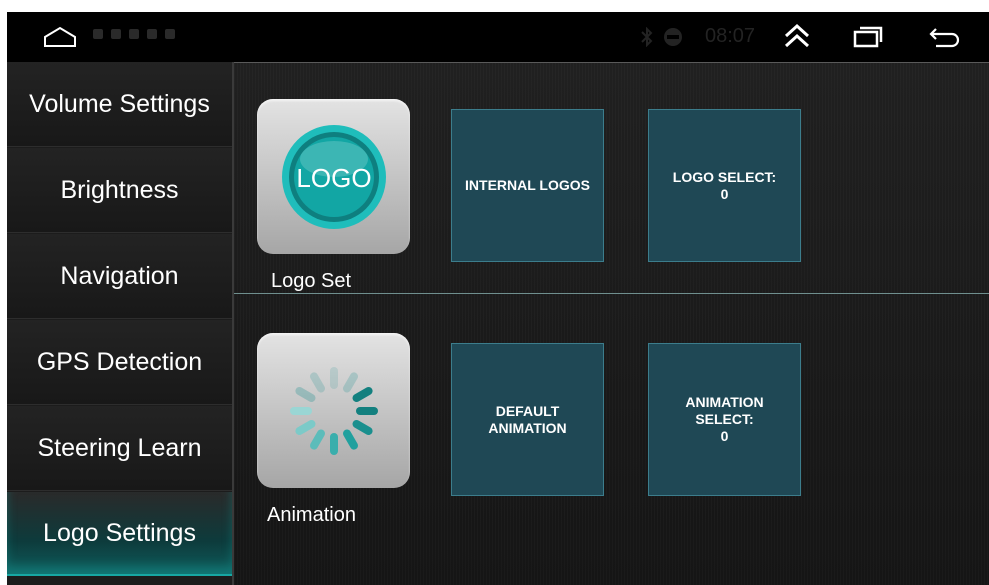 Image resolution: width=989 pixels, height=585 pixels. I want to click on home-icon, so click(60, 39).